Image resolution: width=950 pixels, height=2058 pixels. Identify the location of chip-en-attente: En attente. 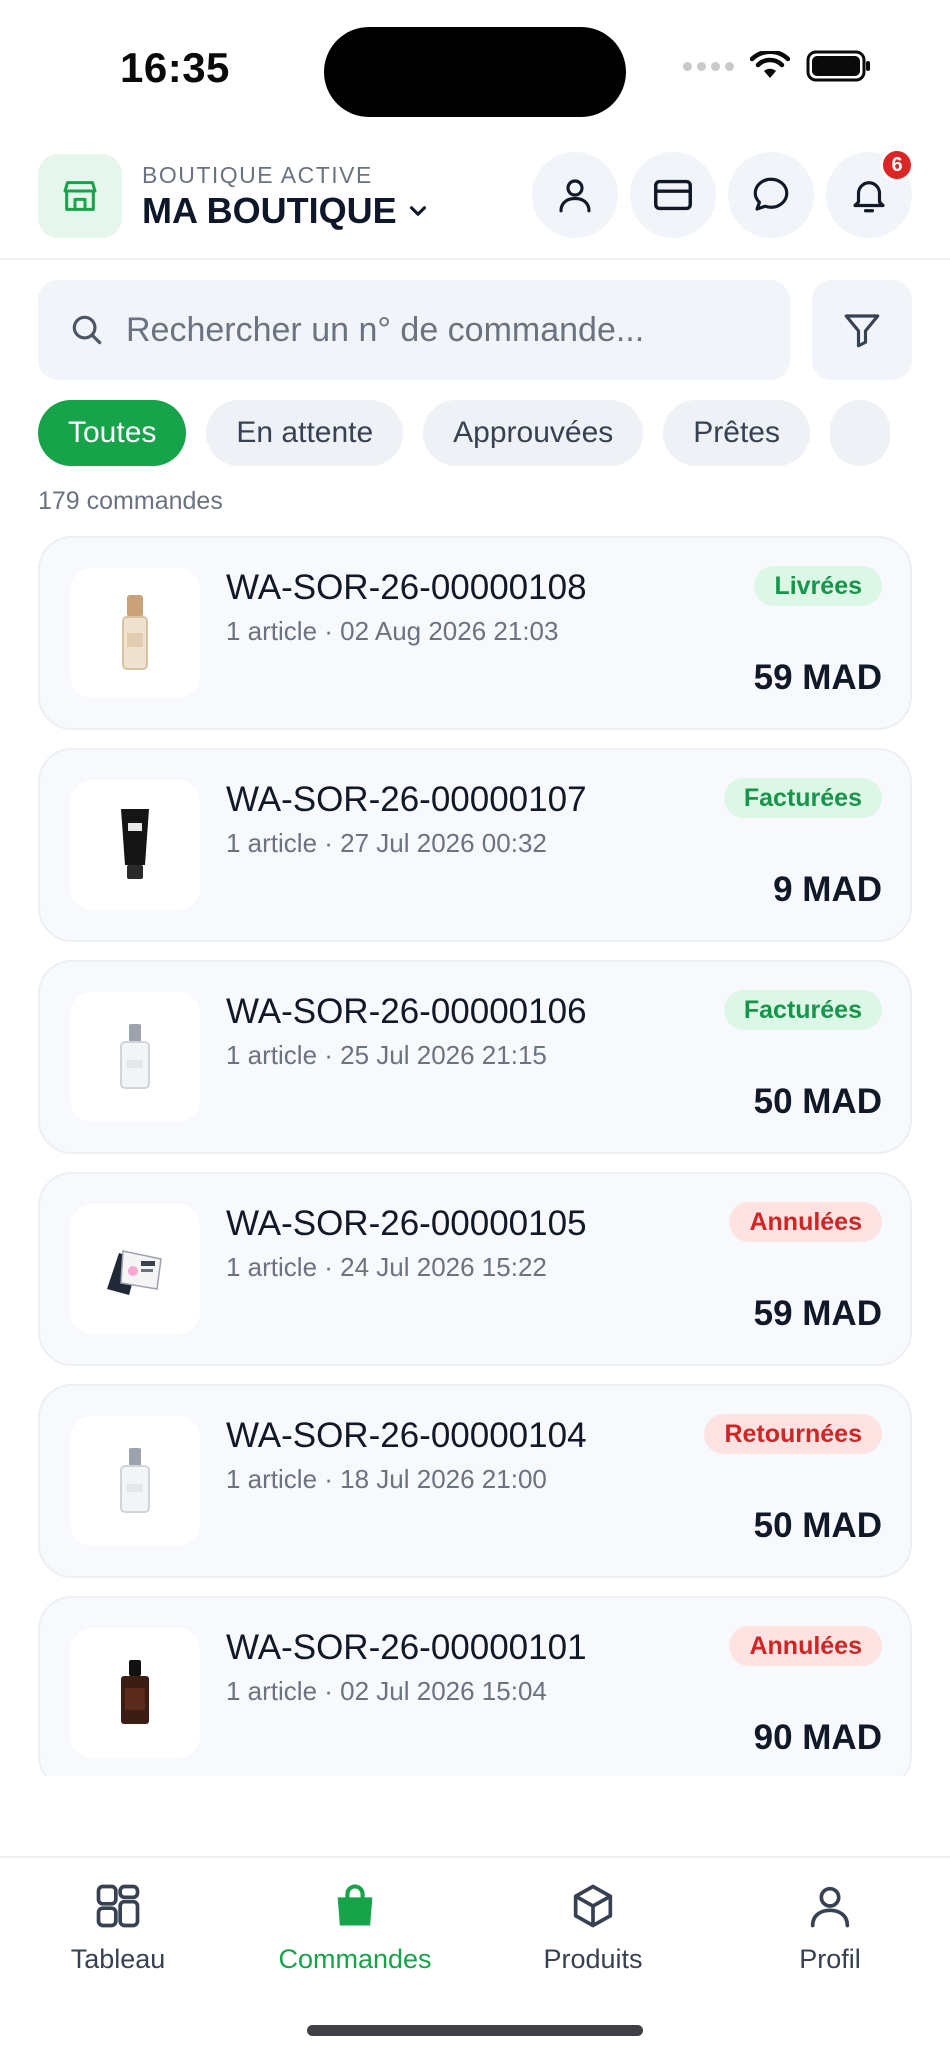
(305, 433).